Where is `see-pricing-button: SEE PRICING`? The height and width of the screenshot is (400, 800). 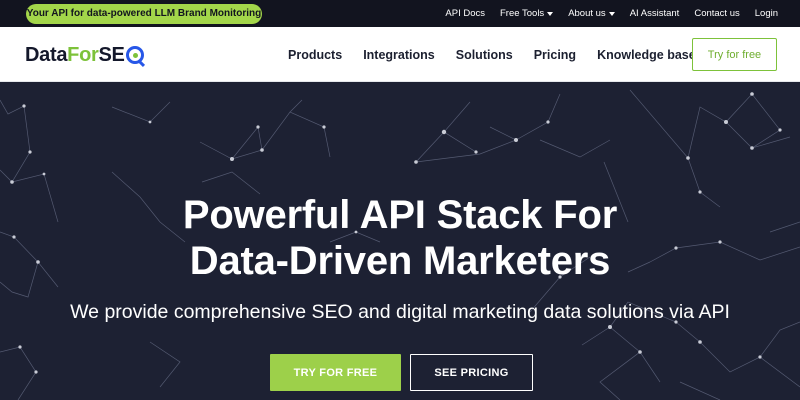
see-pricing-button: SEE PRICING is located at coordinates (471, 372).